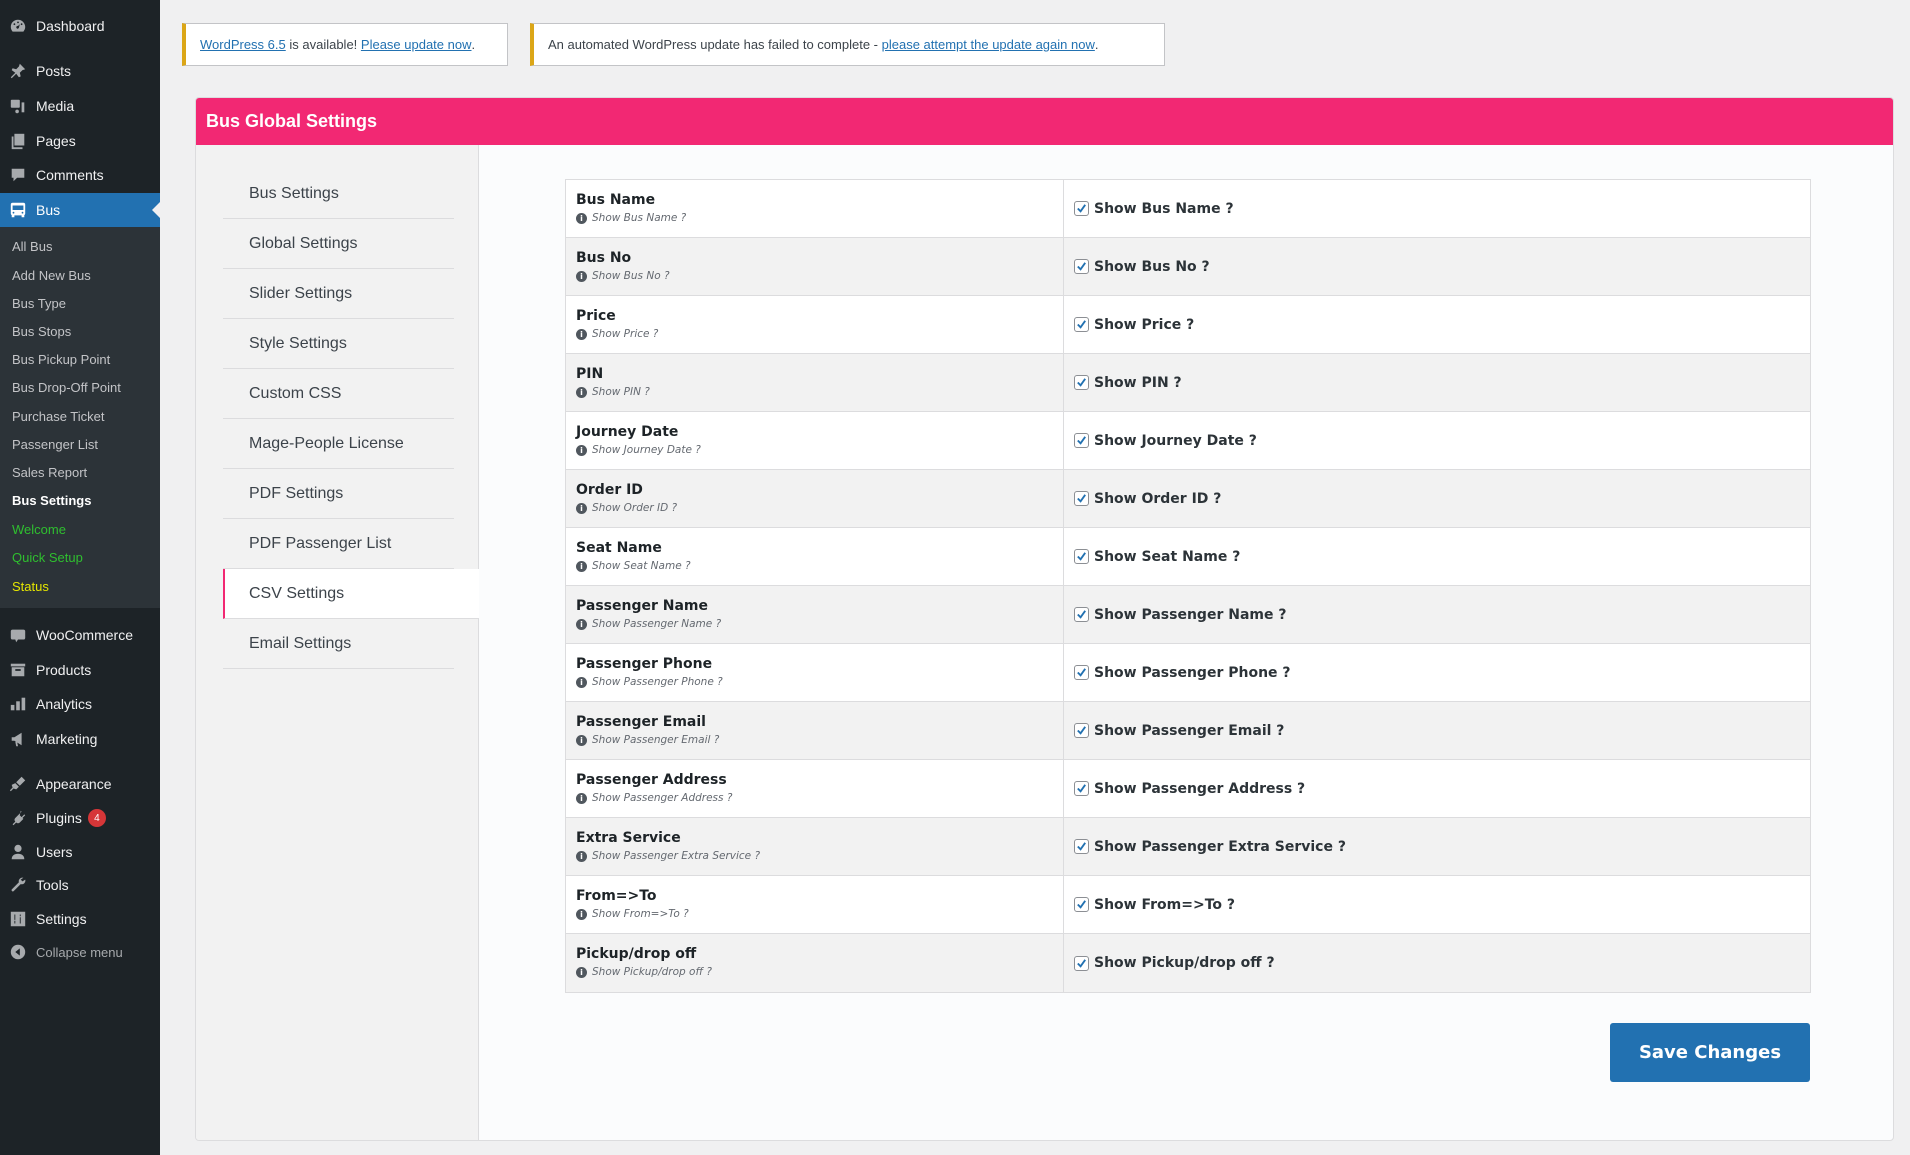 Image resolution: width=1910 pixels, height=1155 pixels. I want to click on menu-bus: Bus, so click(80, 210).